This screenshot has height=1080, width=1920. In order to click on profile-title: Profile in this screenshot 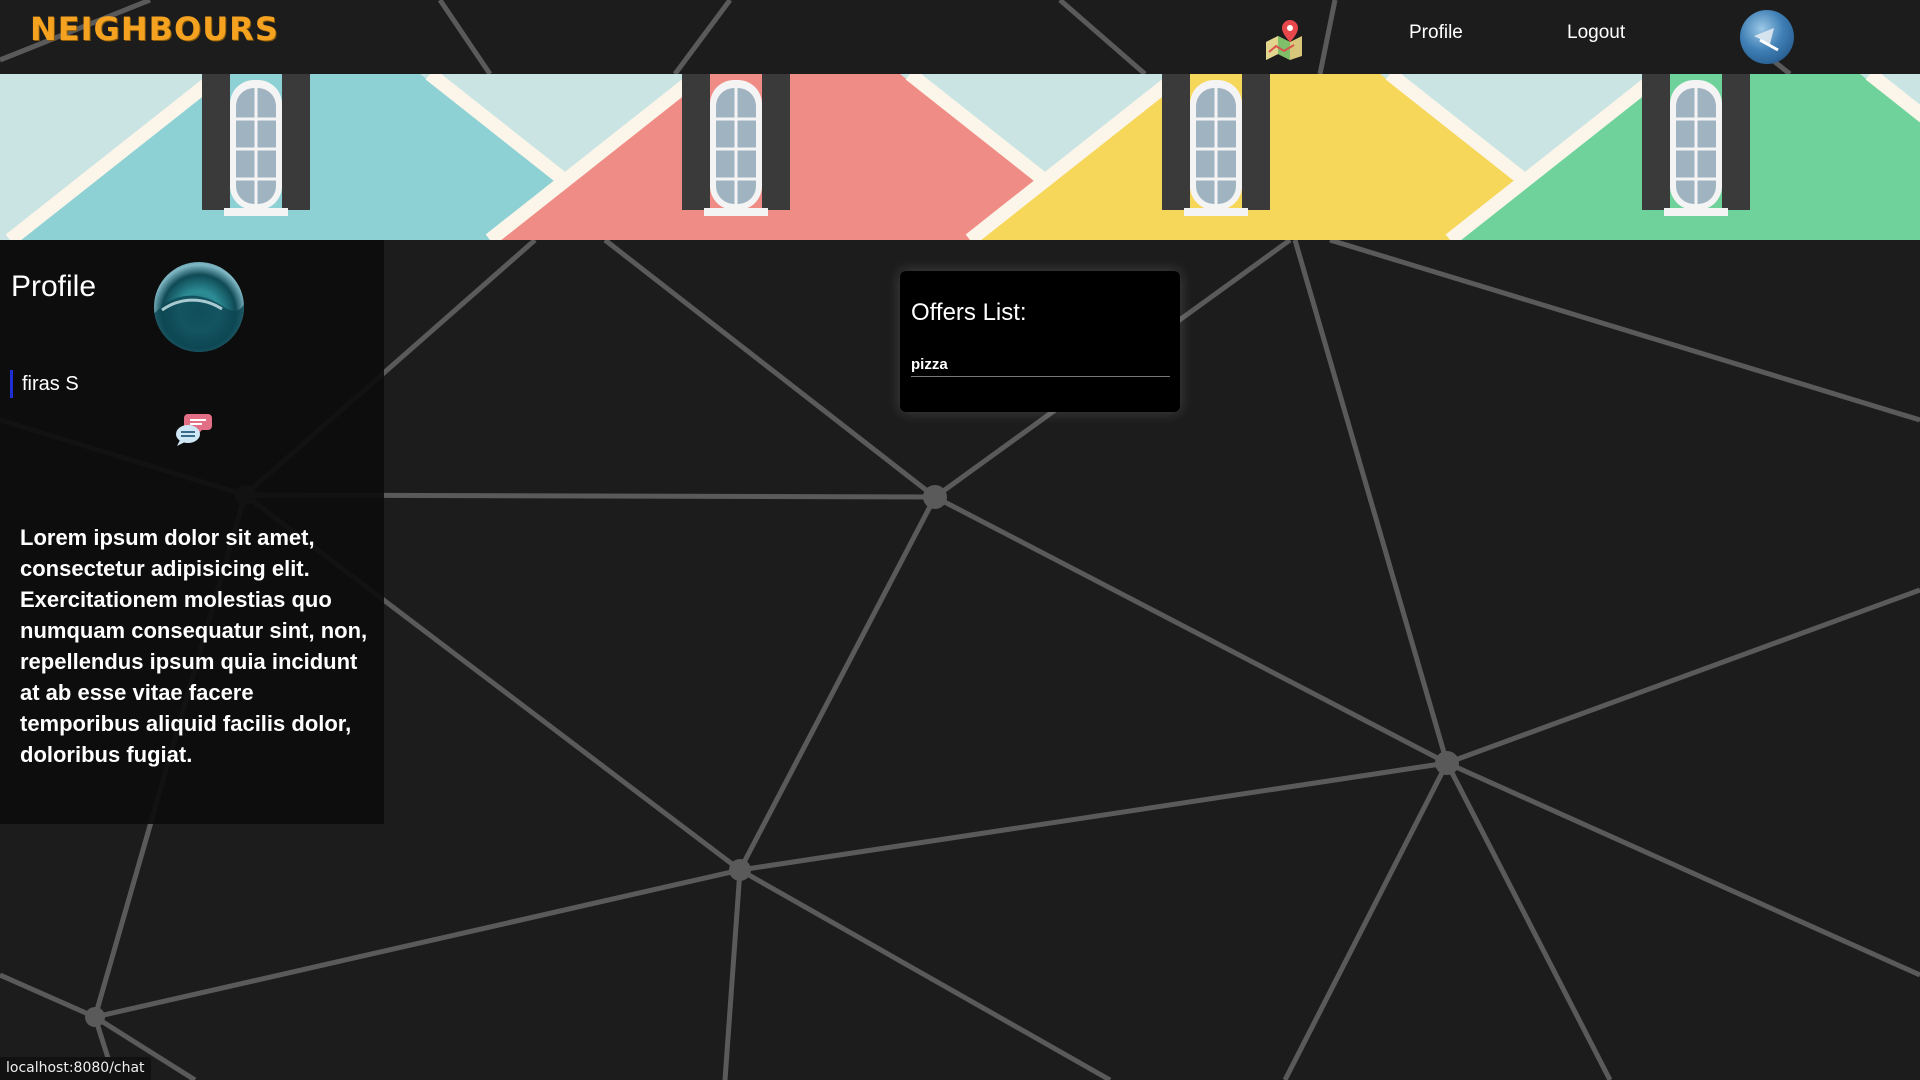, I will do `click(54, 286)`.